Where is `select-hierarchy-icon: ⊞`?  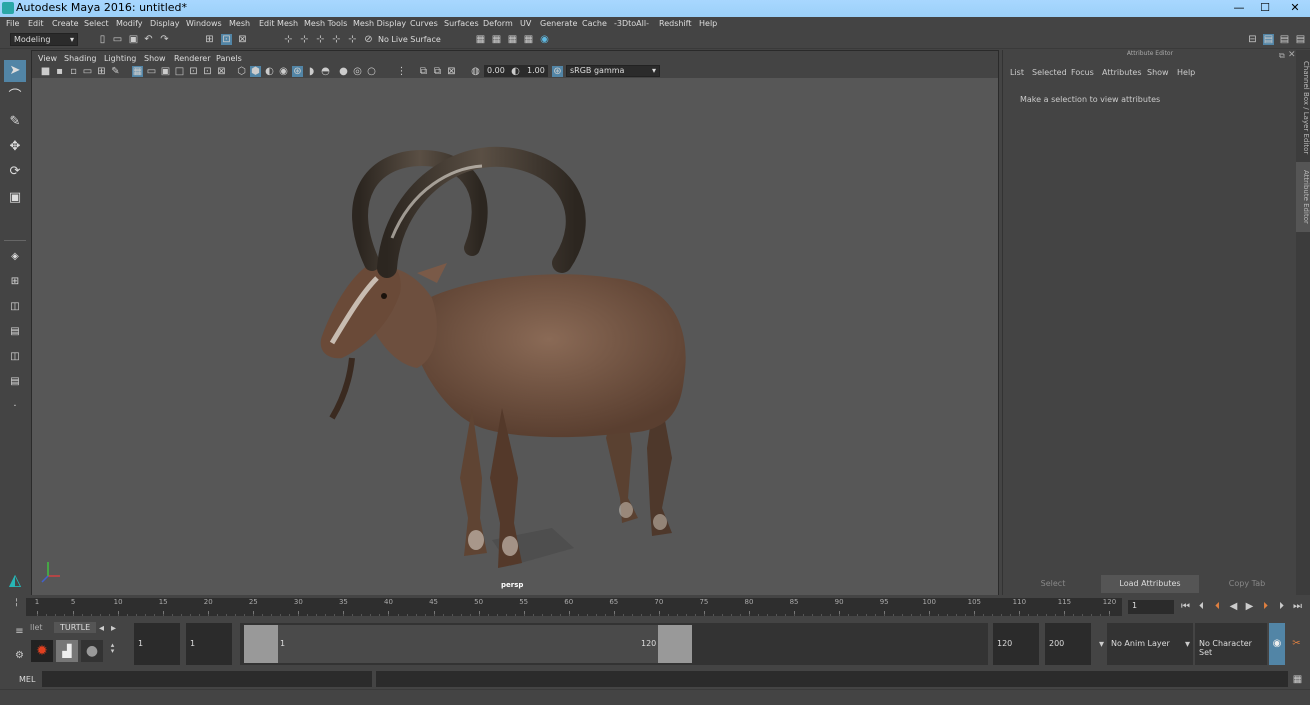
select-hierarchy-icon: ⊞ is located at coordinates (209, 39).